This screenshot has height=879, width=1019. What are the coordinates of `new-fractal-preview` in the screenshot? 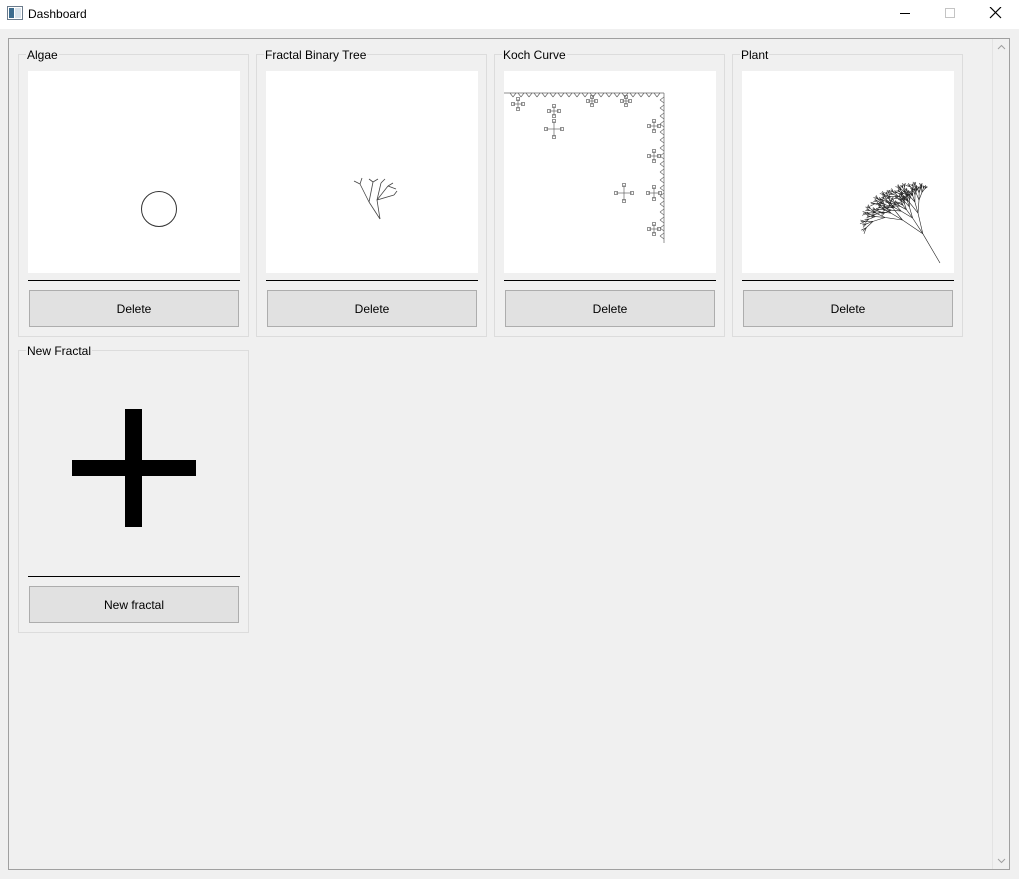 It's located at (134, 468).